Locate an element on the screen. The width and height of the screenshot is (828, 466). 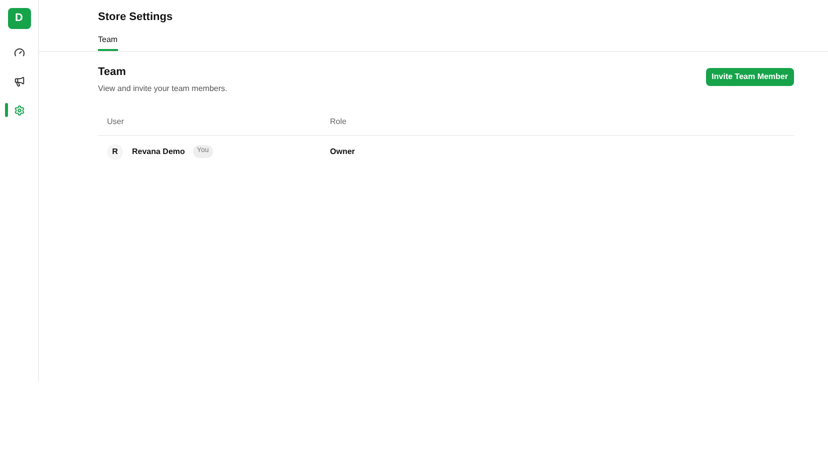
user-name: Revana Demo is located at coordinates (158, 152).